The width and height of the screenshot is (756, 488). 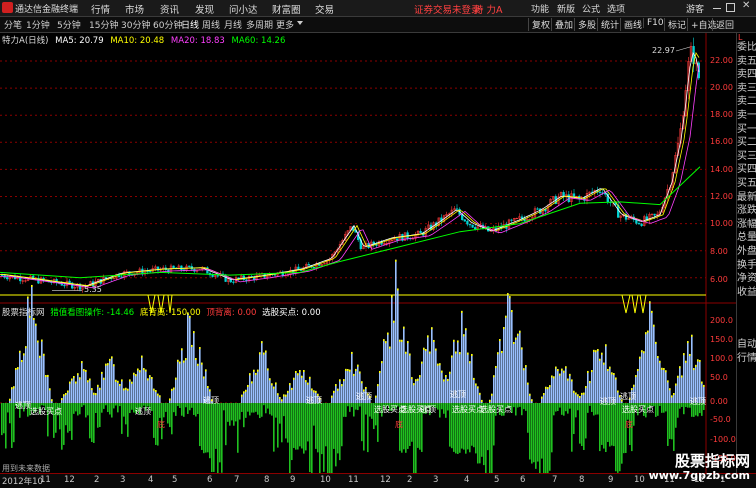 What do you see at coordinates (259, 24) in the screenshot?
I see `period-multi: 多周期` at bounding box center [259, 24].